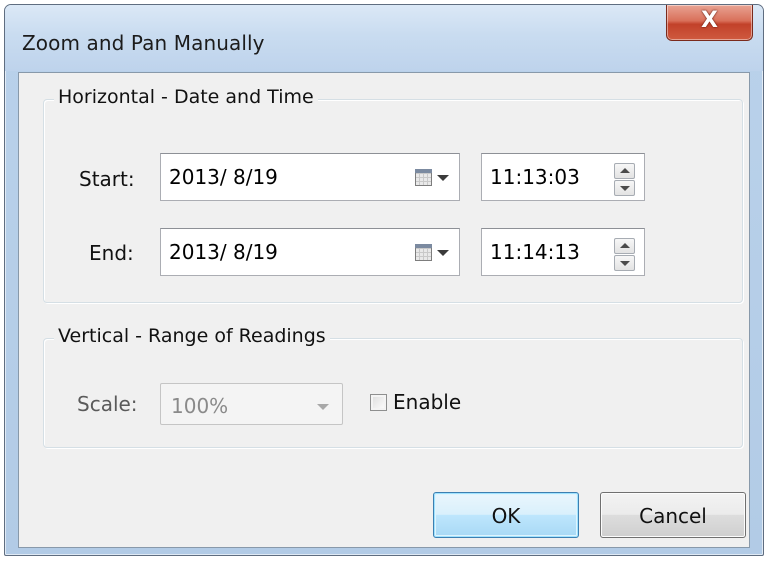 The image size is (770, 562). I want to click on enable-checkbox, so click(378, 402).